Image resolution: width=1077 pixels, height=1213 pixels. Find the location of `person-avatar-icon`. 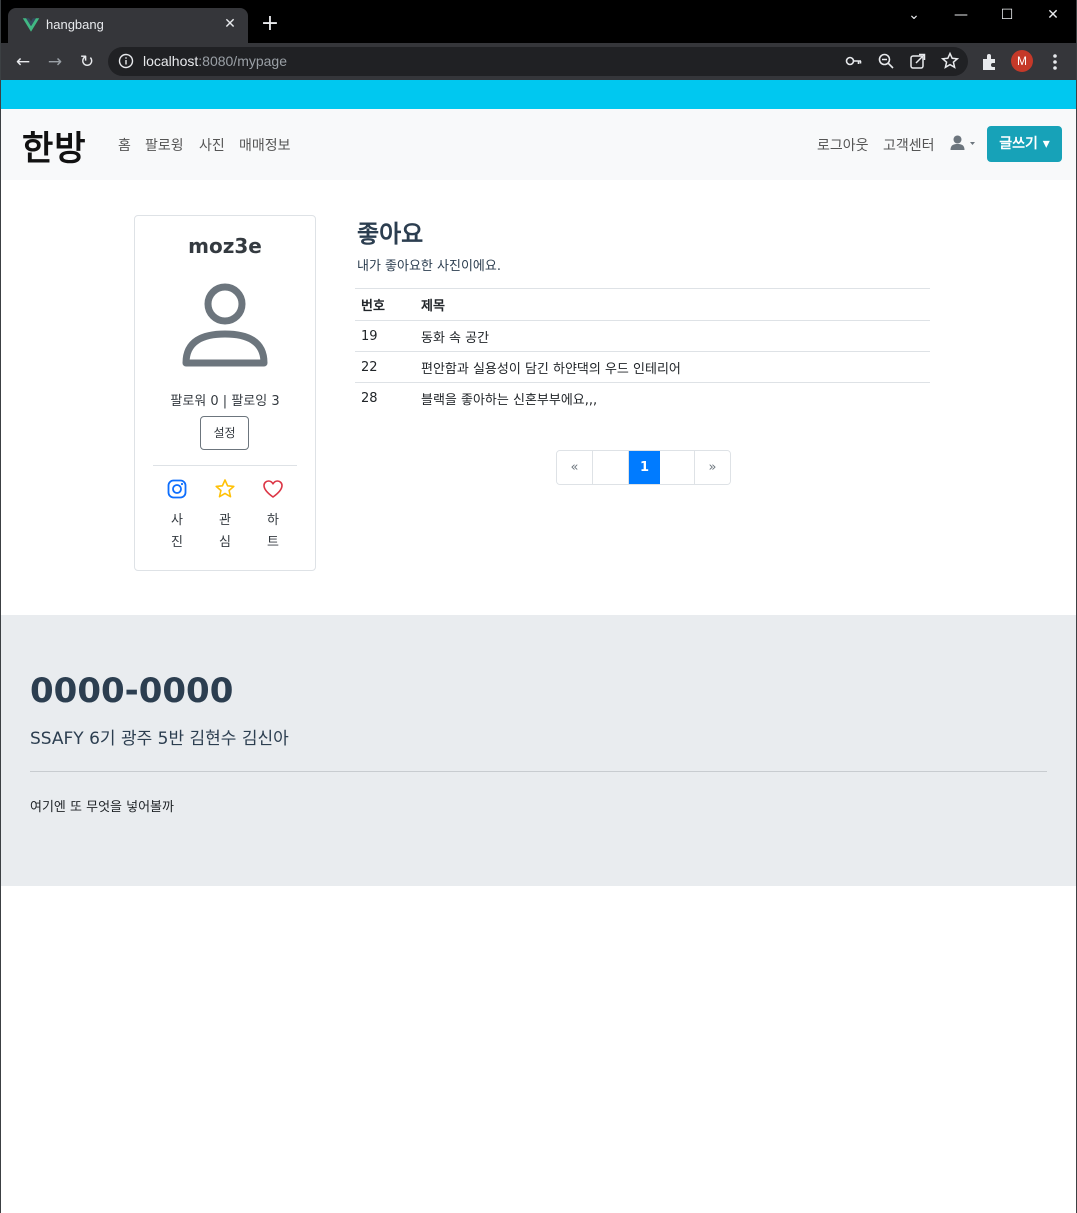

person-avatar-icon is located at coordinates (225, 325).